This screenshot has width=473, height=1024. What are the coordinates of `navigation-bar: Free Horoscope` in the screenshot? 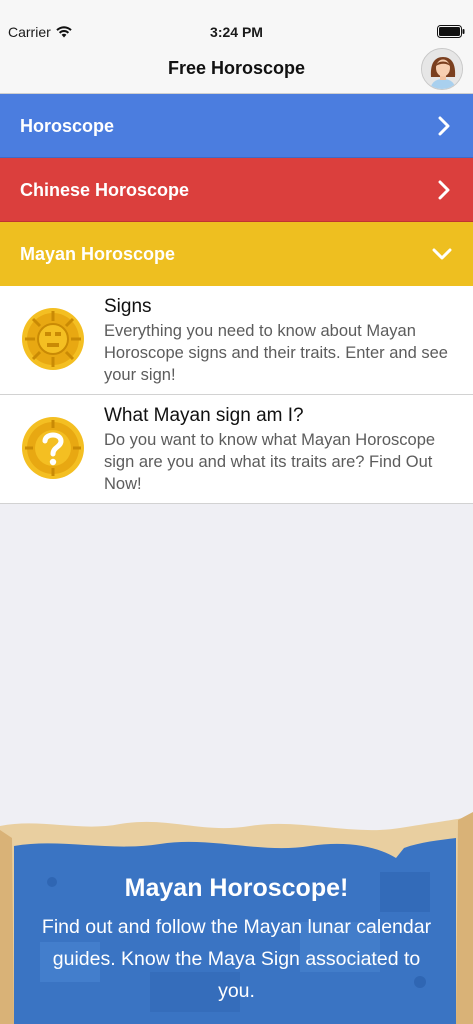 It's located at (236, 69).